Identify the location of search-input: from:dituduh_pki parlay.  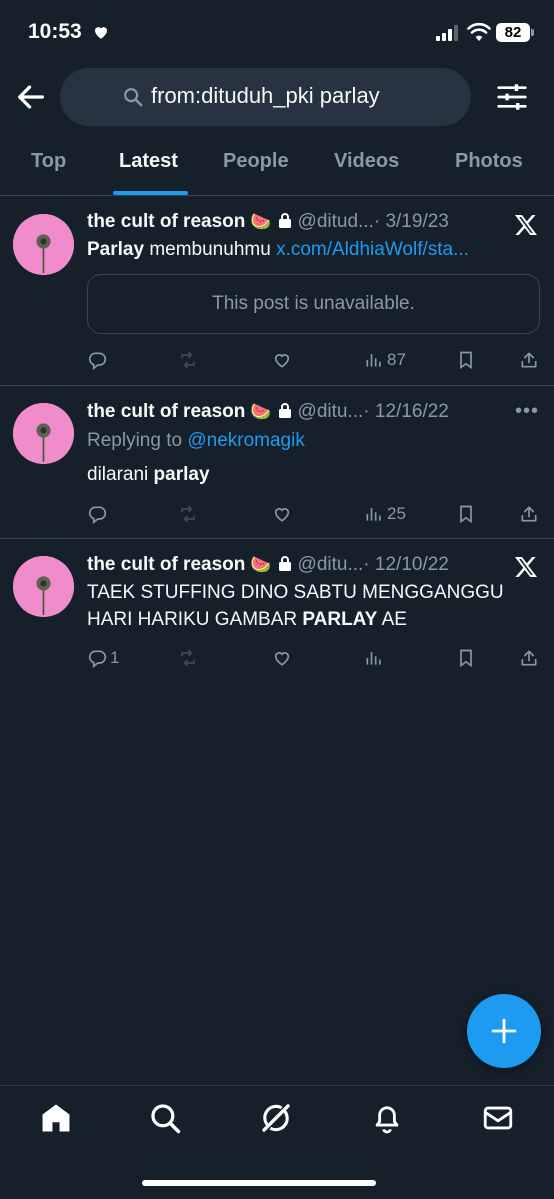
(265, 97).